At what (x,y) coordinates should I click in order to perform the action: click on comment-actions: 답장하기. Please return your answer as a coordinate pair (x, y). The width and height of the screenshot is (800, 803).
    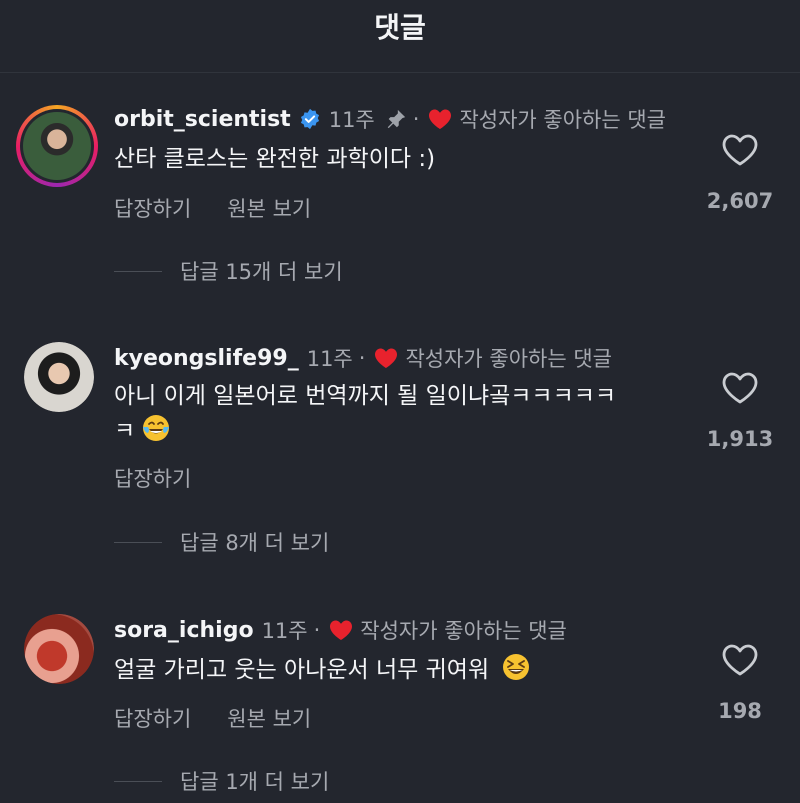
    Looking at the image, I should click on (152, 478).